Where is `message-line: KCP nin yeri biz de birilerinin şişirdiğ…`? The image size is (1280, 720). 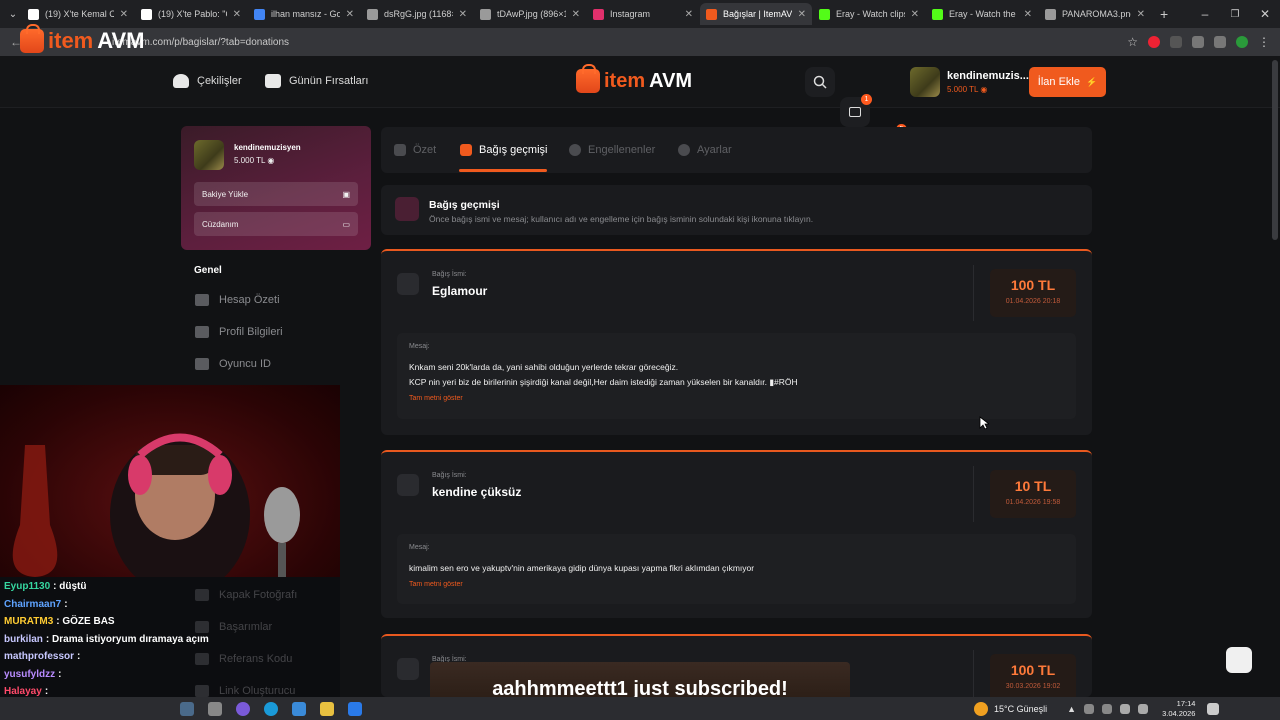
message-line: KCP nin yeri biz de birilerinin şişirdiğ… is located at coordinates (603, 382).